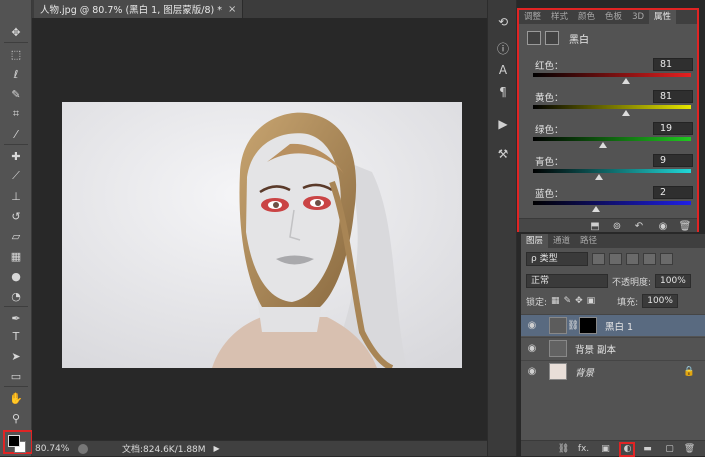 This screenshot has width=705, height=457. I want to click on path-select-tool-icon: ➤, so click(16, 356).